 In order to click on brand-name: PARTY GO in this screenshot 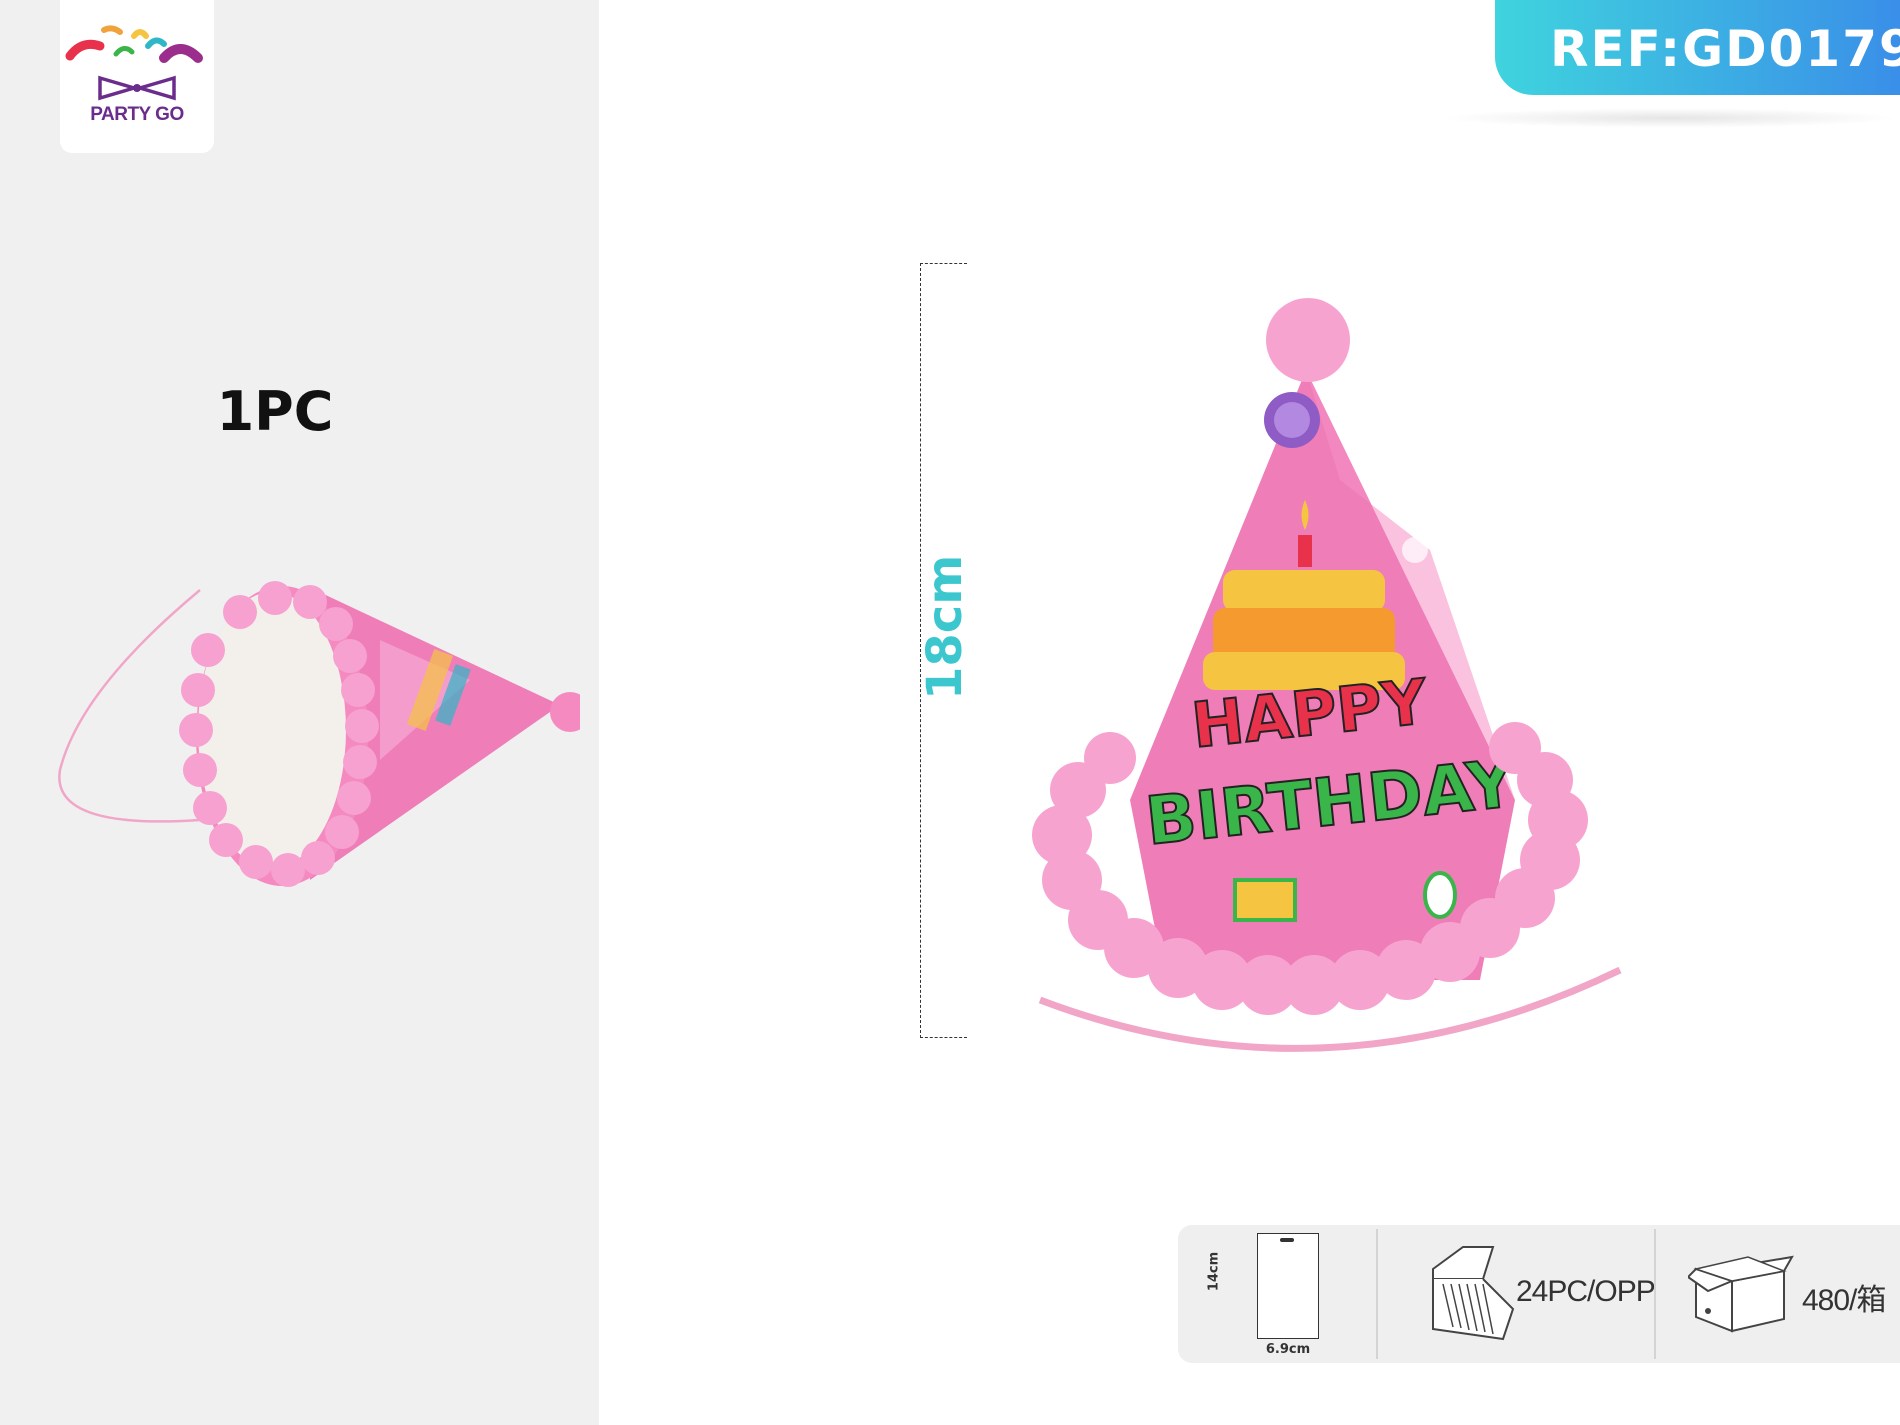, I will do `click(137, 114)`.